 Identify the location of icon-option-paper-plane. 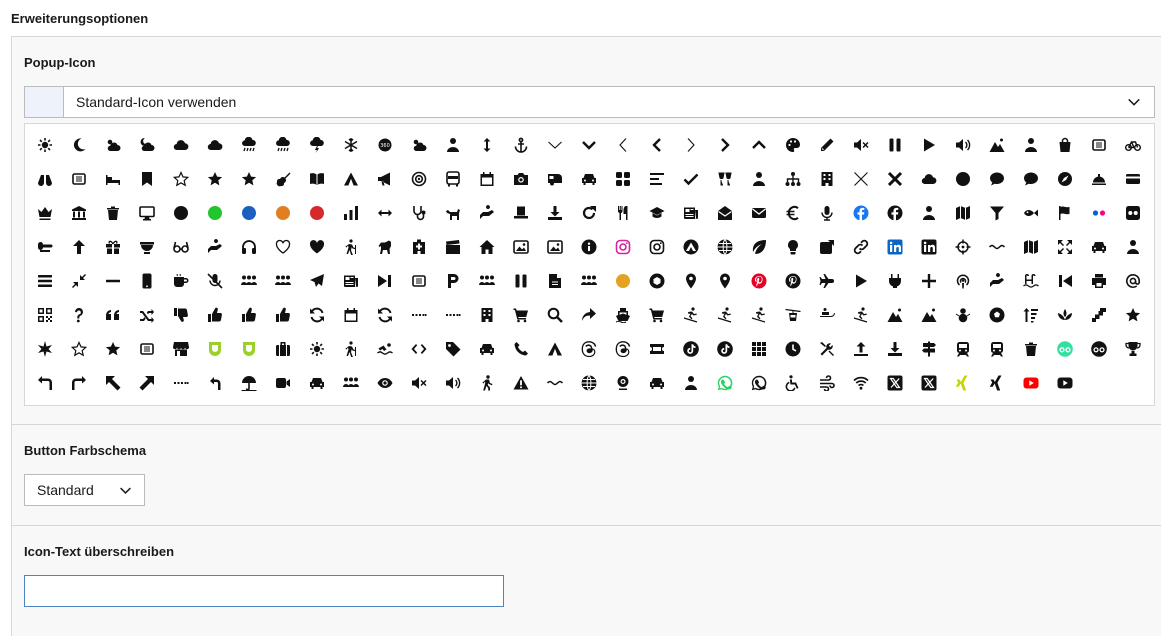
(317, 281).